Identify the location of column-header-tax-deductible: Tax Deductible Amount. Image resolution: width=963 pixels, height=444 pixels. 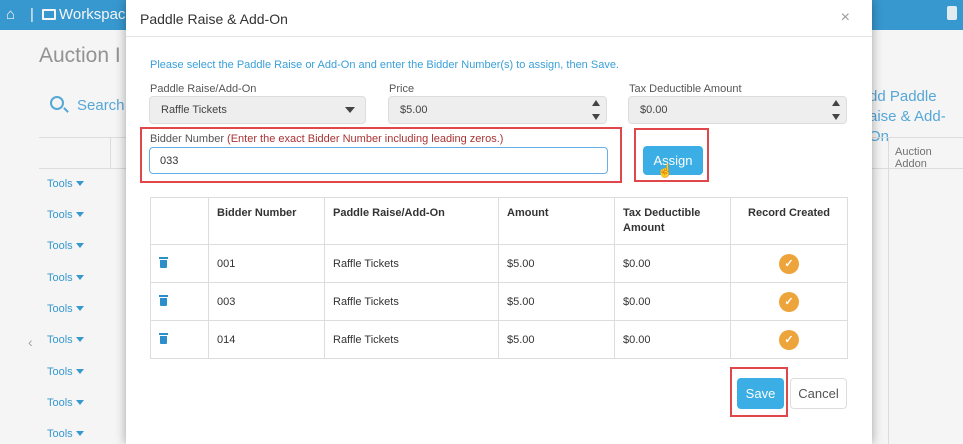
(672, 221).